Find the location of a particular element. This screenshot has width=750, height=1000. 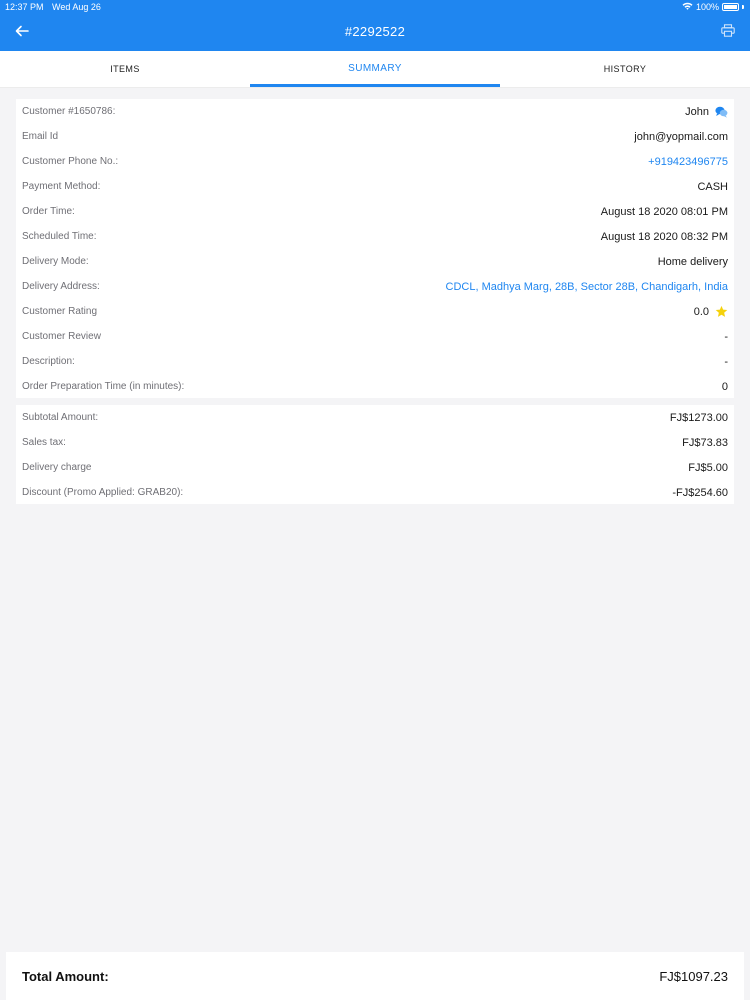

tab-items: ITEMS is located at coordinates (125, 69).